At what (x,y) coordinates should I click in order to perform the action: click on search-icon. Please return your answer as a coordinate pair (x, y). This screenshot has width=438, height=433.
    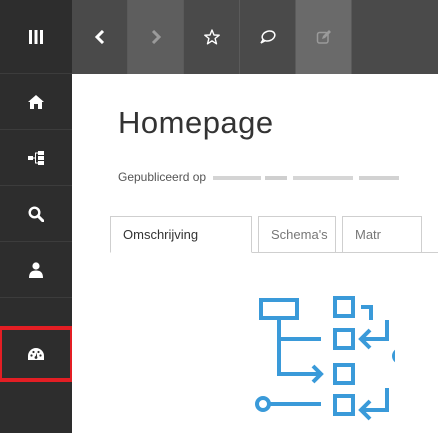
    Looking at the image, I should click on (36, 213).